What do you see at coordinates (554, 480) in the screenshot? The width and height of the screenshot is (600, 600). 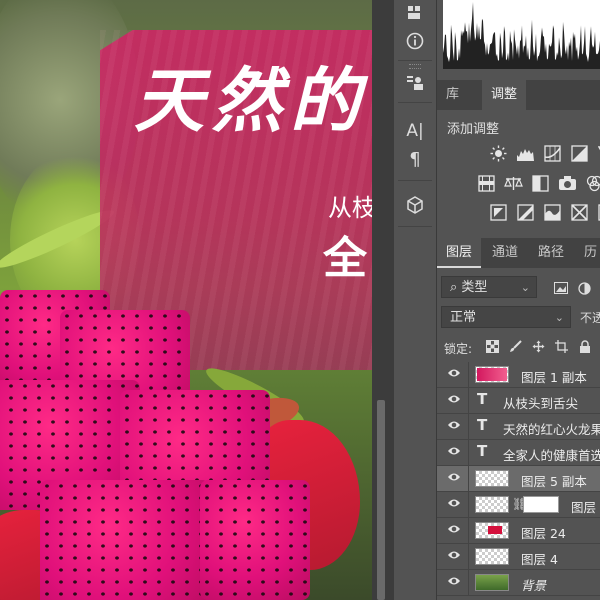 I see `layer-name: 图层 5 副本` at bounding box center [554, 480].